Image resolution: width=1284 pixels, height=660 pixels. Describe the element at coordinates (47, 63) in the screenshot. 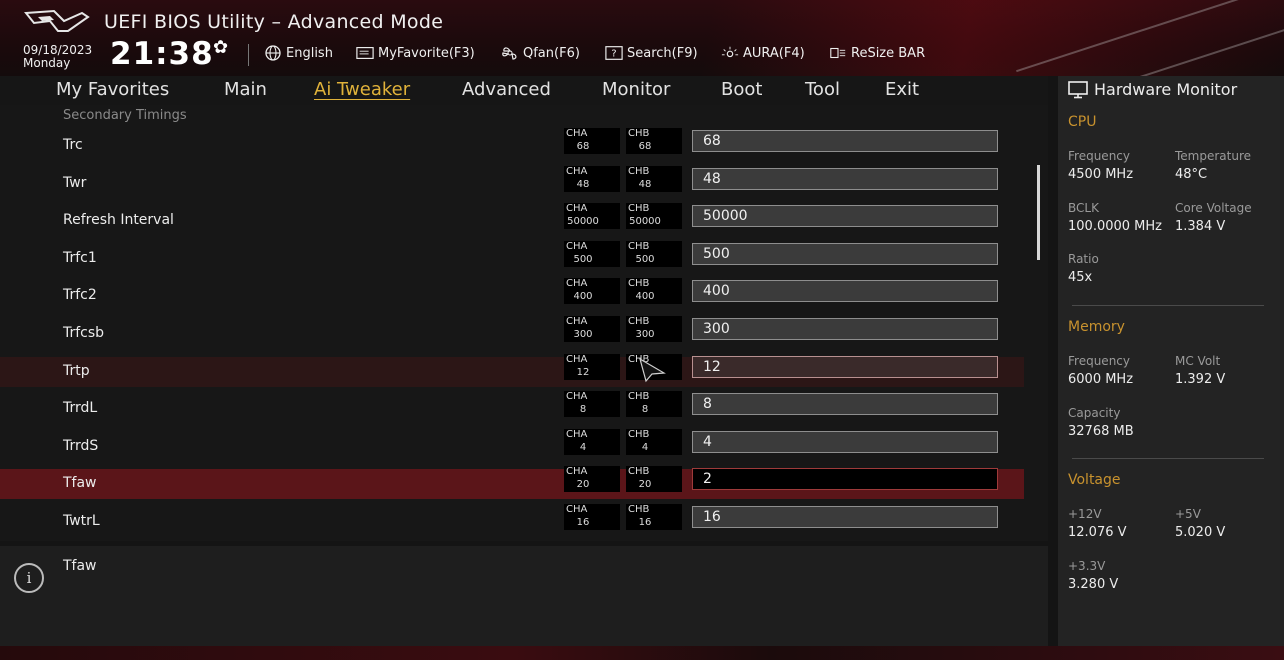

I see `day-text: Monday` at that location.